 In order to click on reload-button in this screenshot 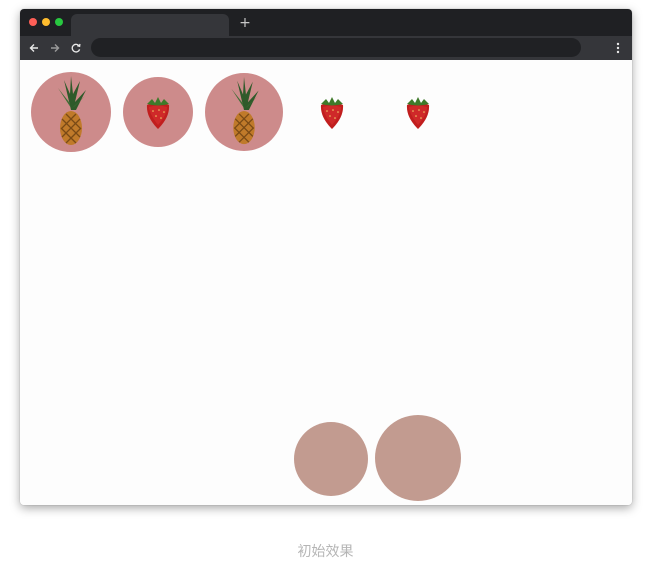, I will do `click(76, 48)`.